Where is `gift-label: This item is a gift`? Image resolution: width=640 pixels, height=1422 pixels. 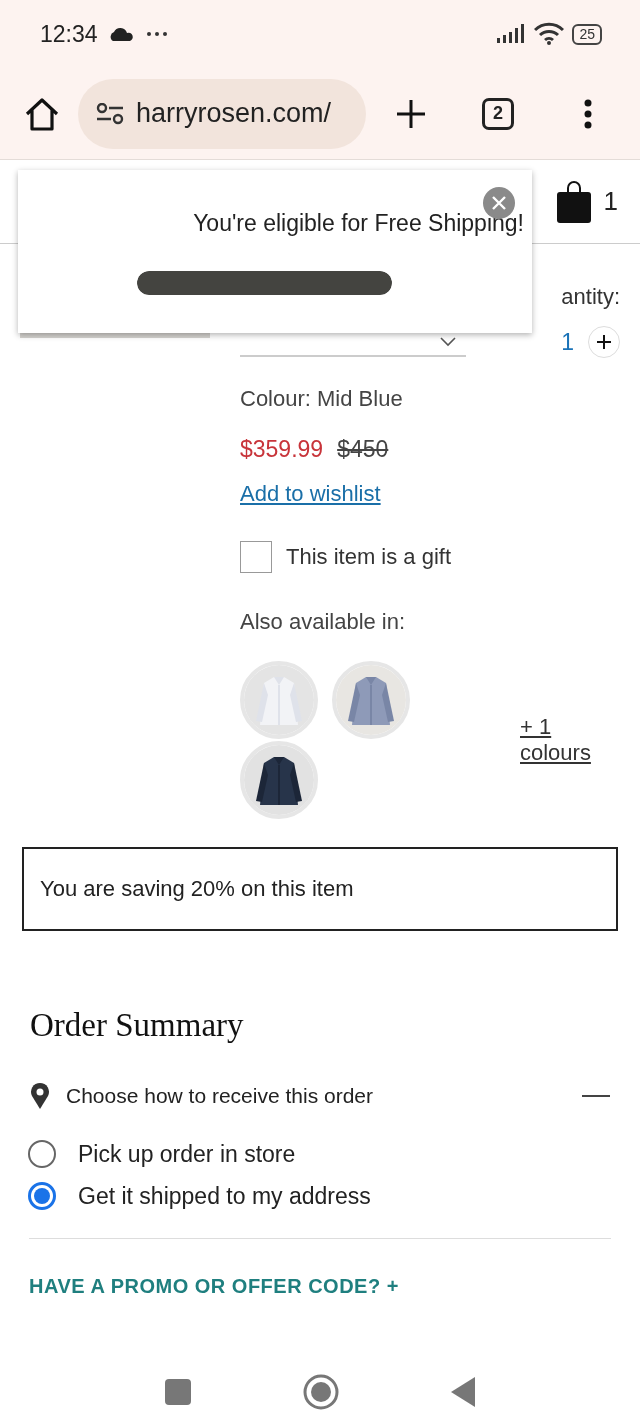
gift-label: This item is a gift is located at coordinates (369, 557).